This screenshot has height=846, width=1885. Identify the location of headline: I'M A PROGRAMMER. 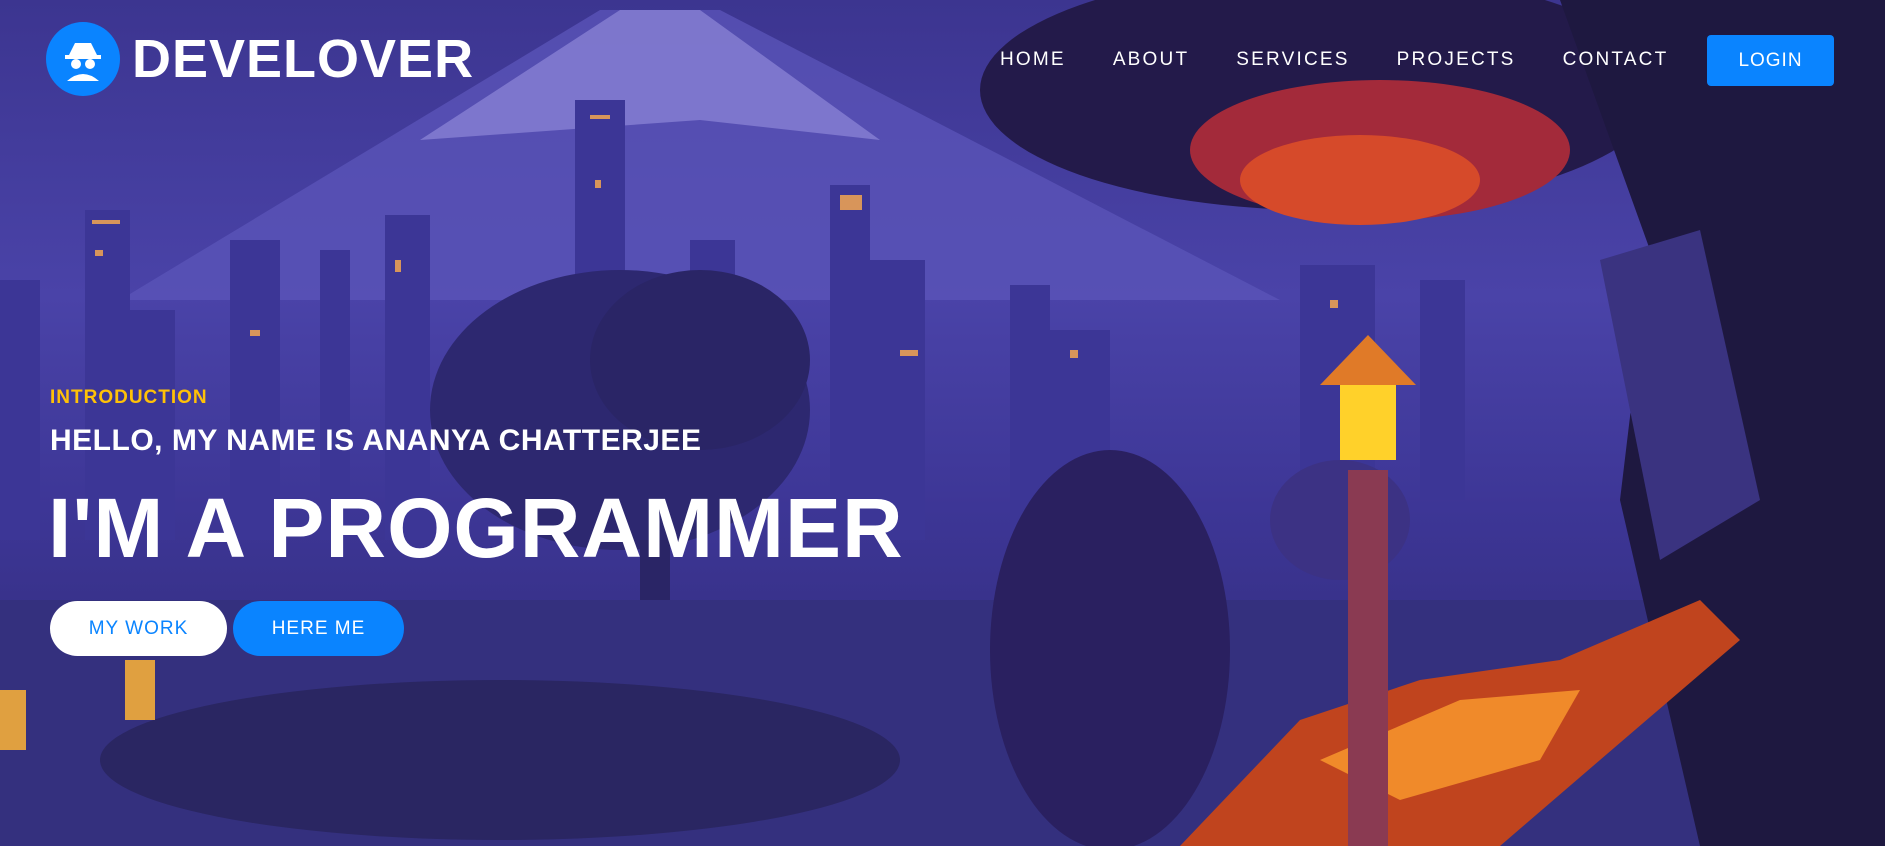
(476, 528).